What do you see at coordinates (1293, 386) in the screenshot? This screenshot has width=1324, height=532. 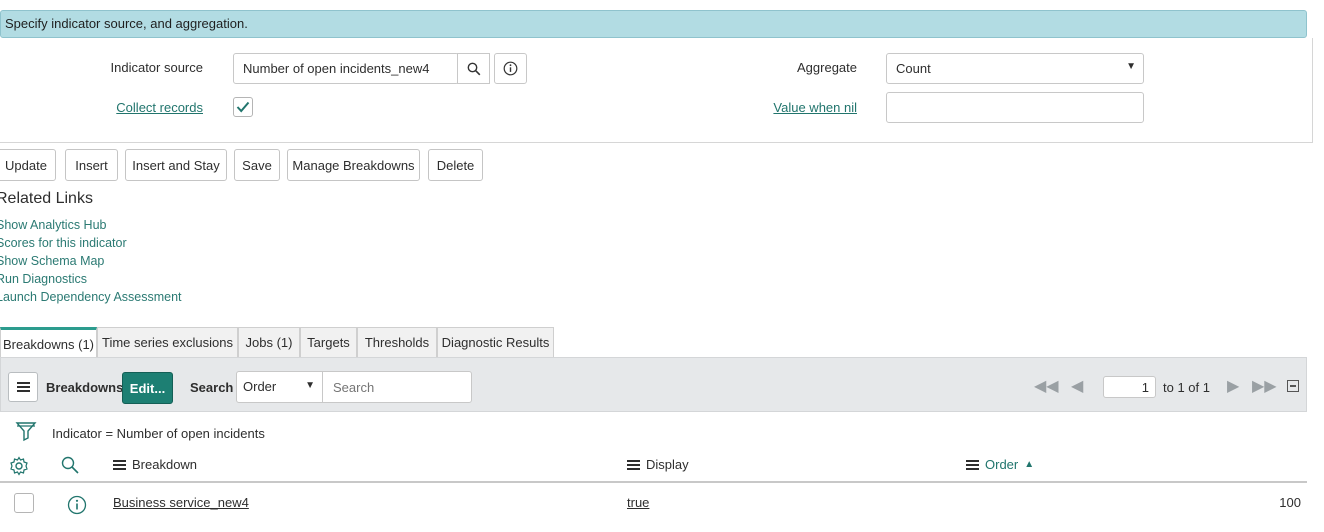 I see `collapse-icon` at bounding box center [1293, 386].